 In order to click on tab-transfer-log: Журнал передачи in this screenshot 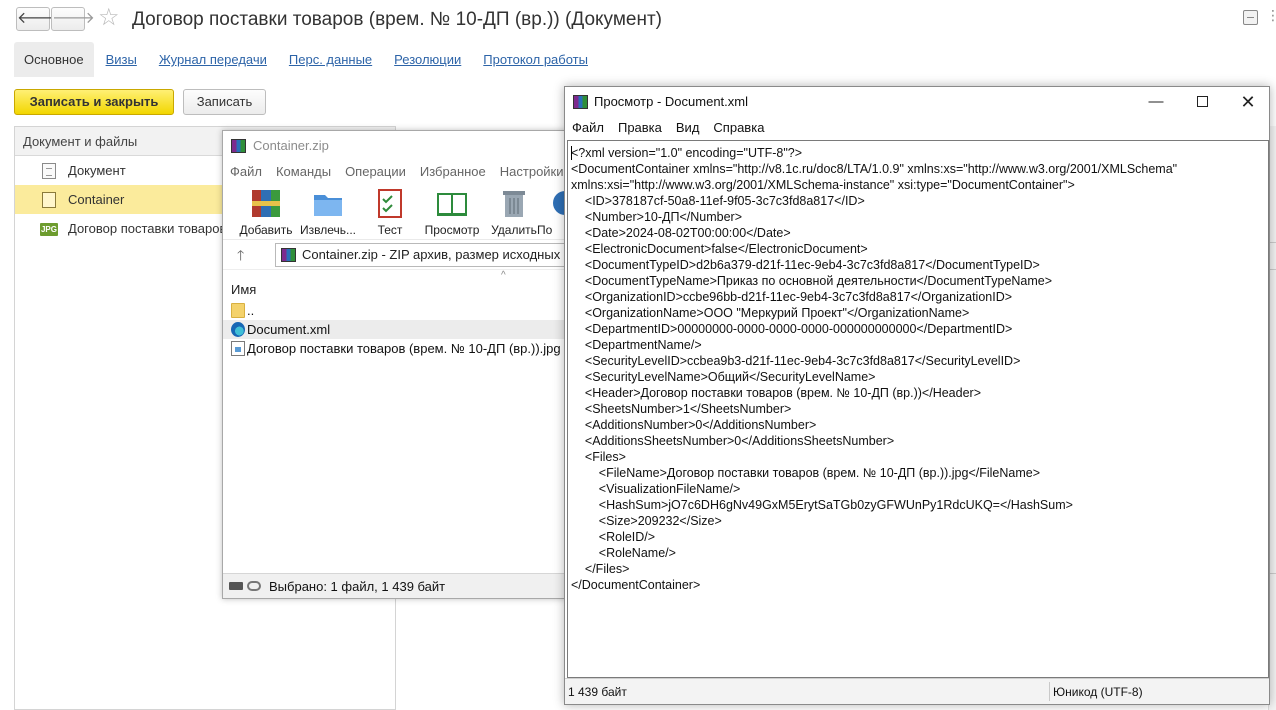, I will do `click(213, 59)`.